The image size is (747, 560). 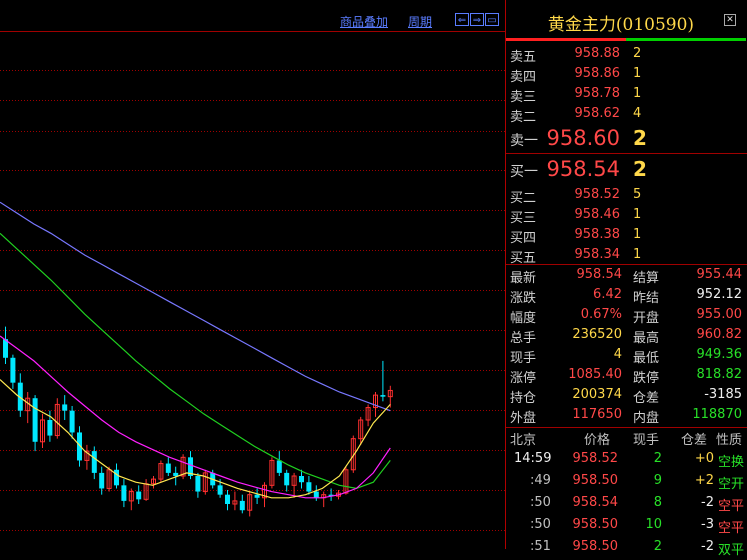 What do you see at coordinates (523, 358) in the screenshot?
I see `stat-label: 现手` at bounding box center [523, 358].